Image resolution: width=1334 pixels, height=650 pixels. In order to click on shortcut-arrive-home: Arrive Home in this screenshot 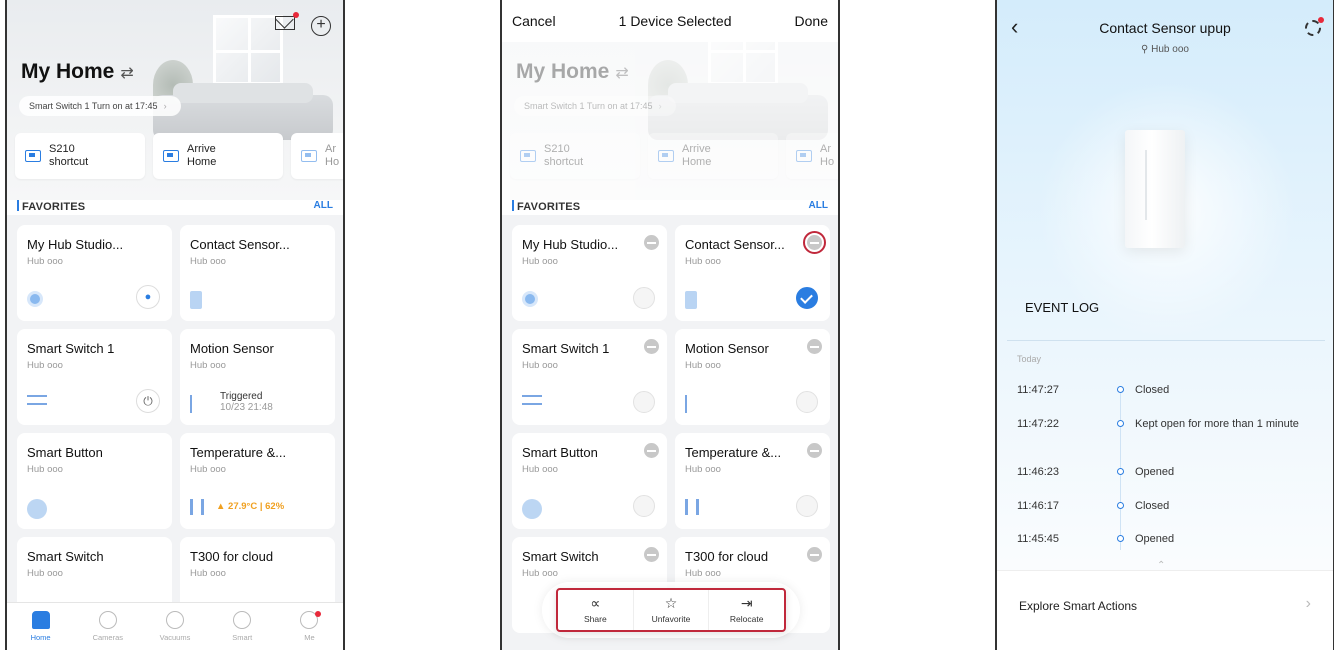, I will do `click(218, 156)`.